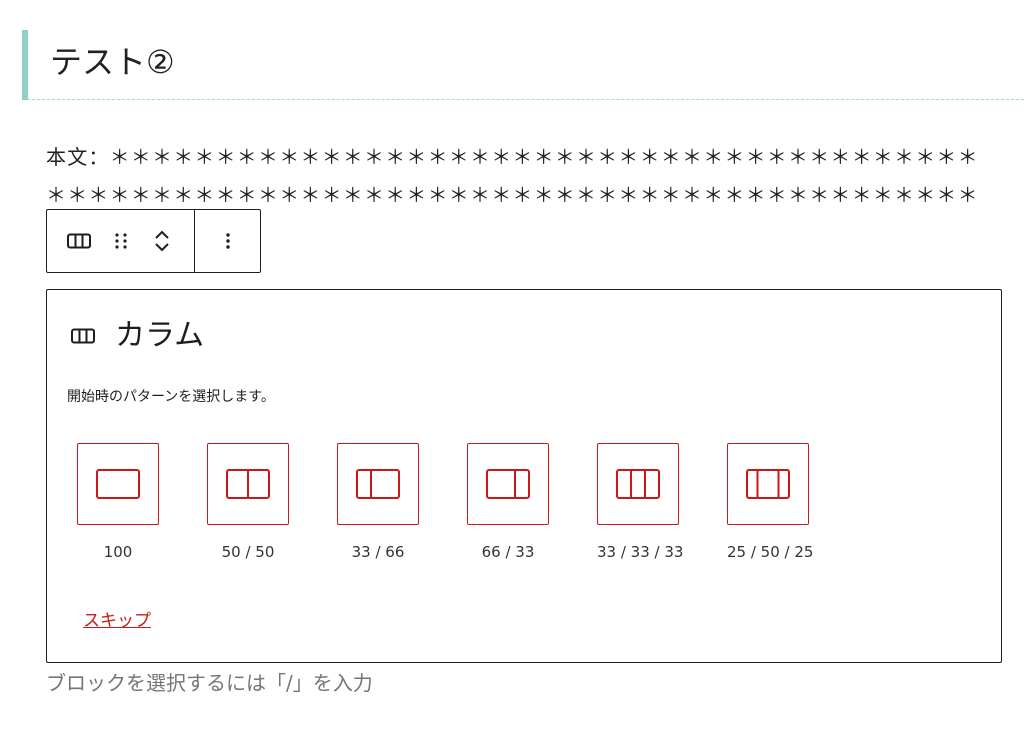 This screenshot has height=739, width=1024. Describe the element at coordinates (378, 552) in the screenshot. I see `variation-label: 33 / 66` at that location.